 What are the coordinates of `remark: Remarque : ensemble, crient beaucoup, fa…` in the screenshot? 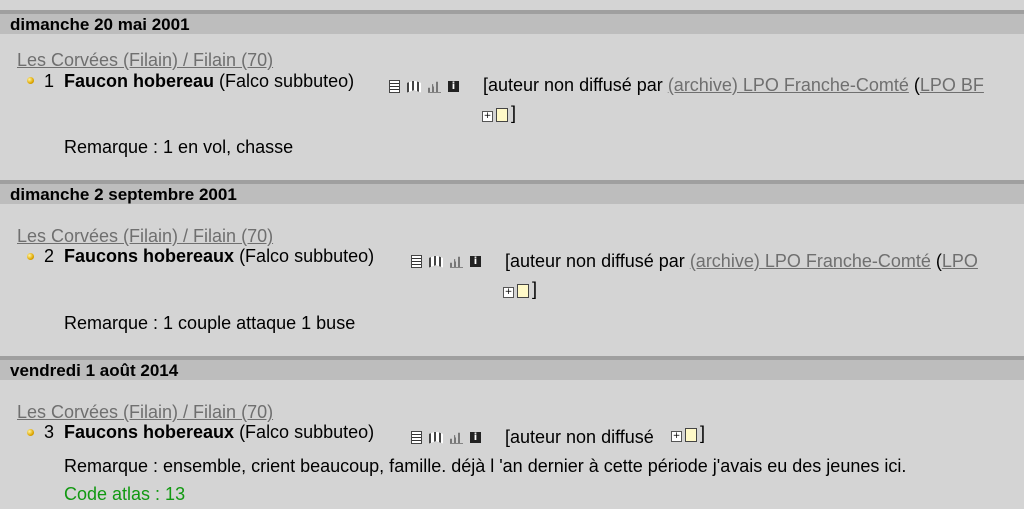 It's located at (485, 466).